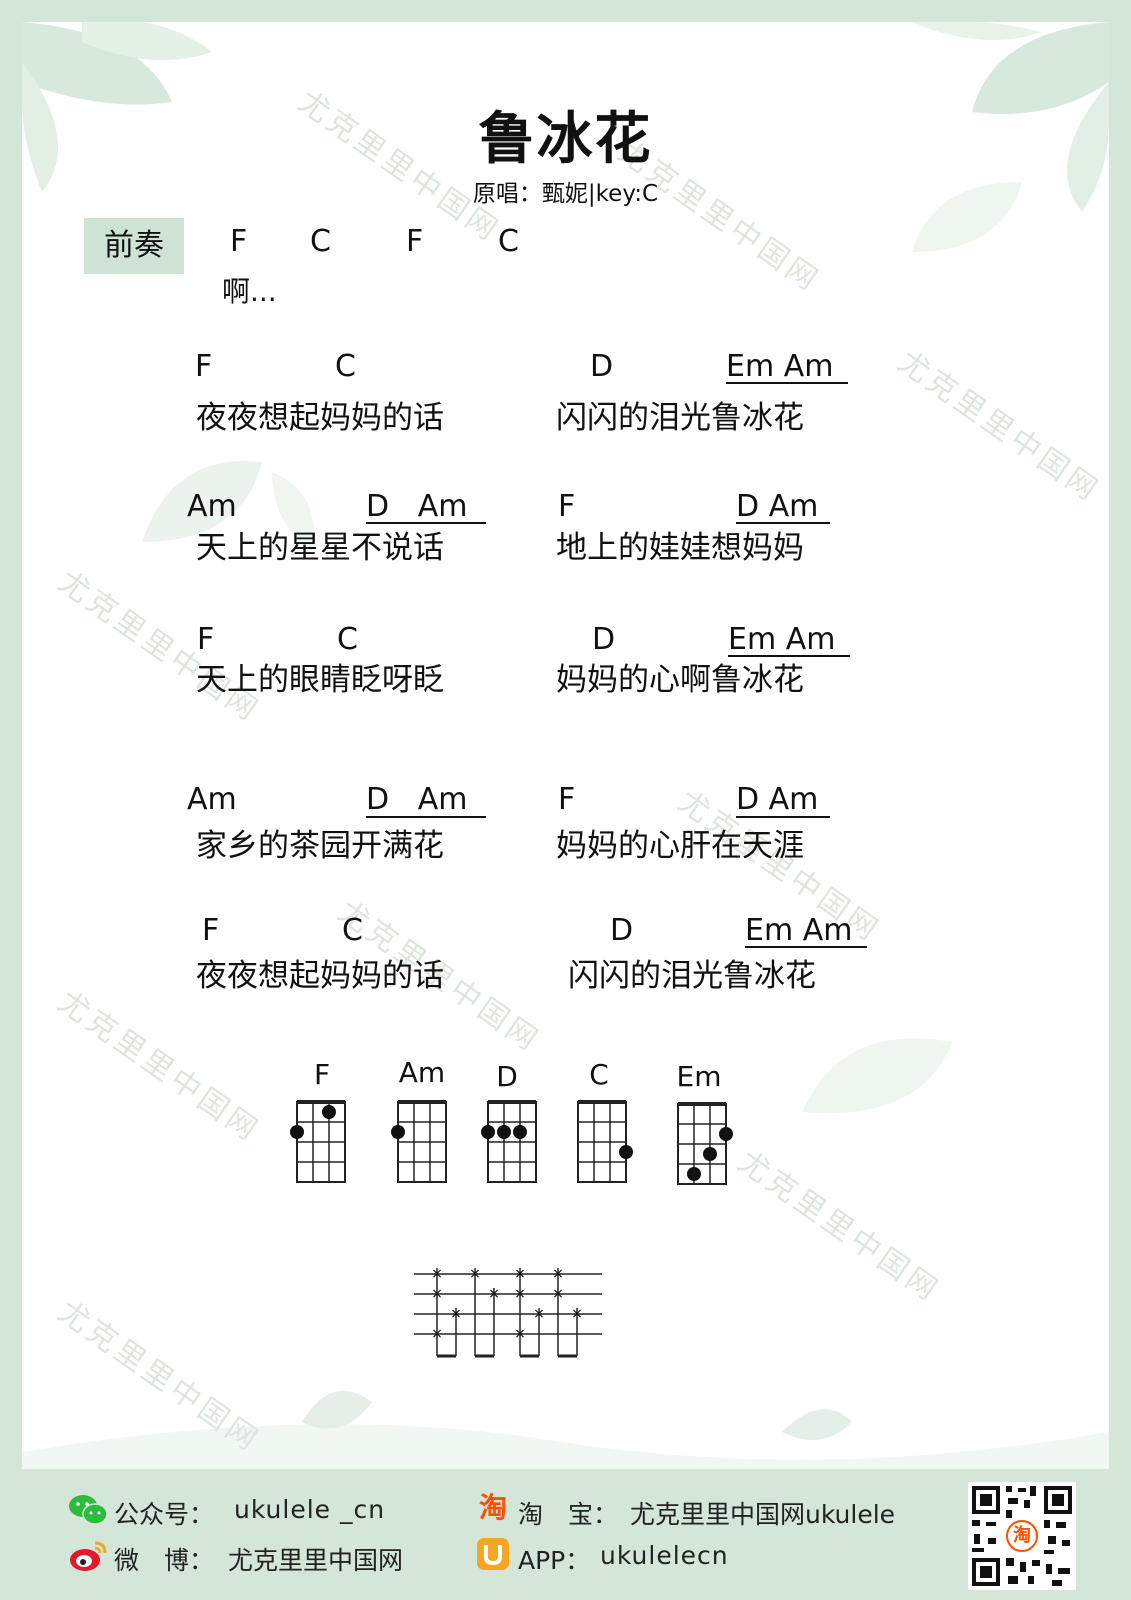  I want to click on lyric-line: 天上的星星不说话, so click(320, 548).